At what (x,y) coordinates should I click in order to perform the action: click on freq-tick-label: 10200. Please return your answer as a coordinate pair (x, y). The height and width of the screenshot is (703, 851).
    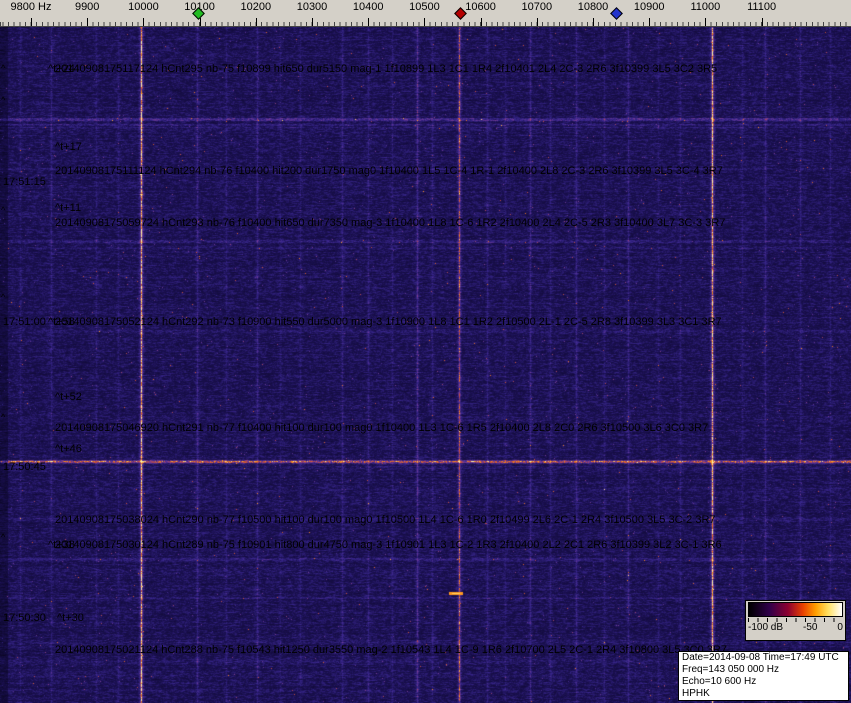
    Looking at the image, I should click on (256, 7).